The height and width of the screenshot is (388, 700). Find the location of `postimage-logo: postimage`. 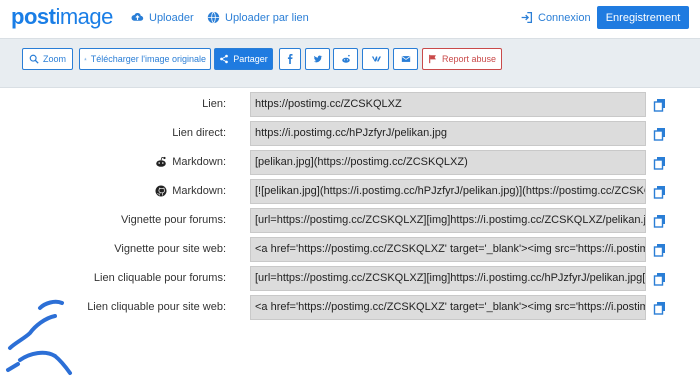

postimage-logo: postimage is located at coordinates (62, 17).